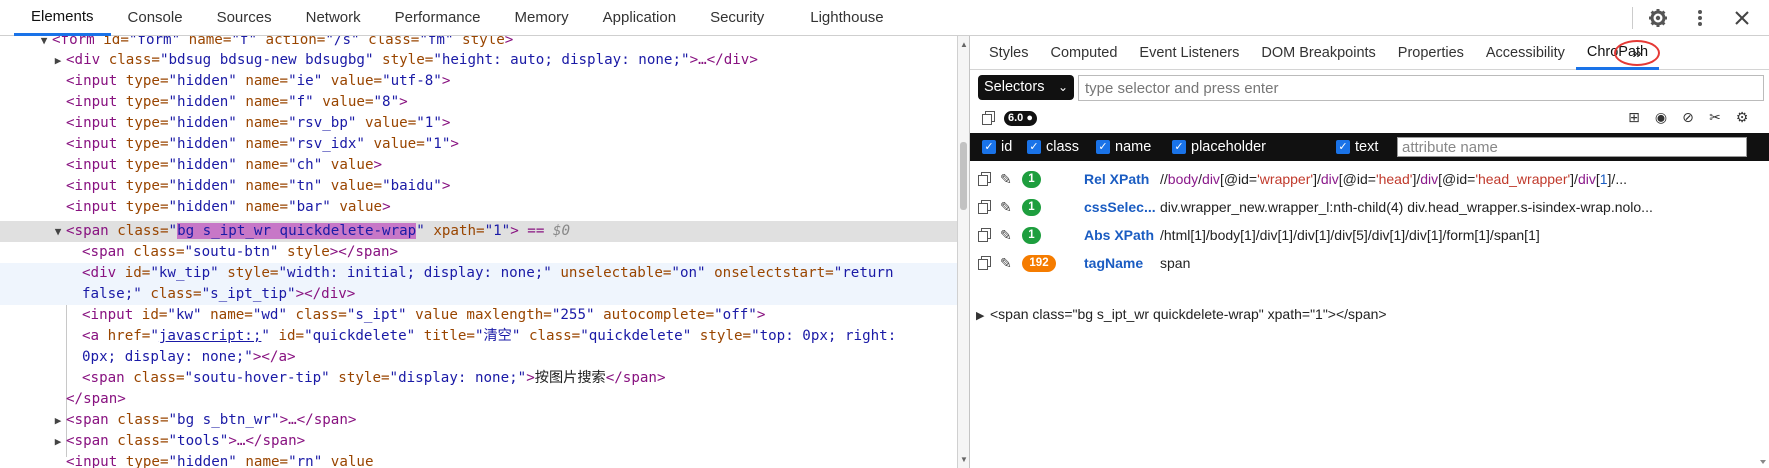 This screenshot has width=1769, height=468. I want to click on attr-value: "8", so click(386, 102).